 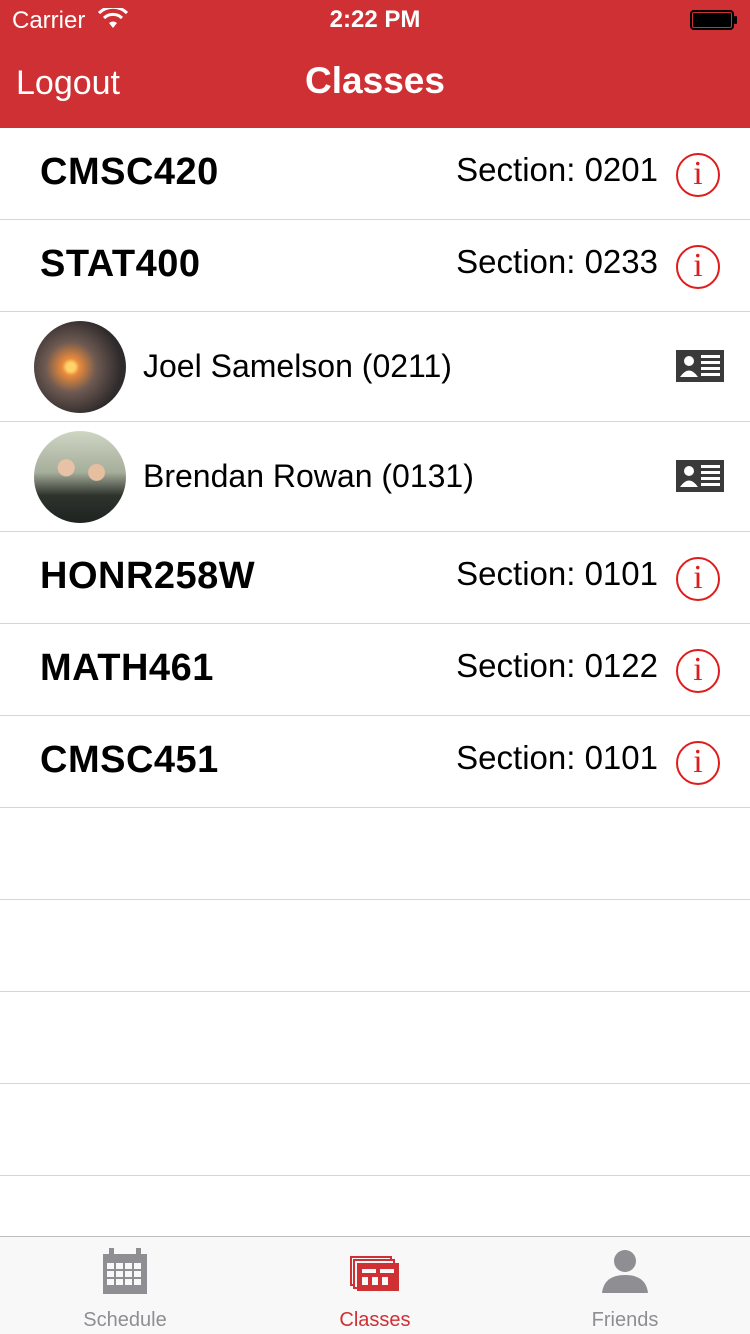 I want to click on tab-classes: Classes, so click(x=375, y=1285).